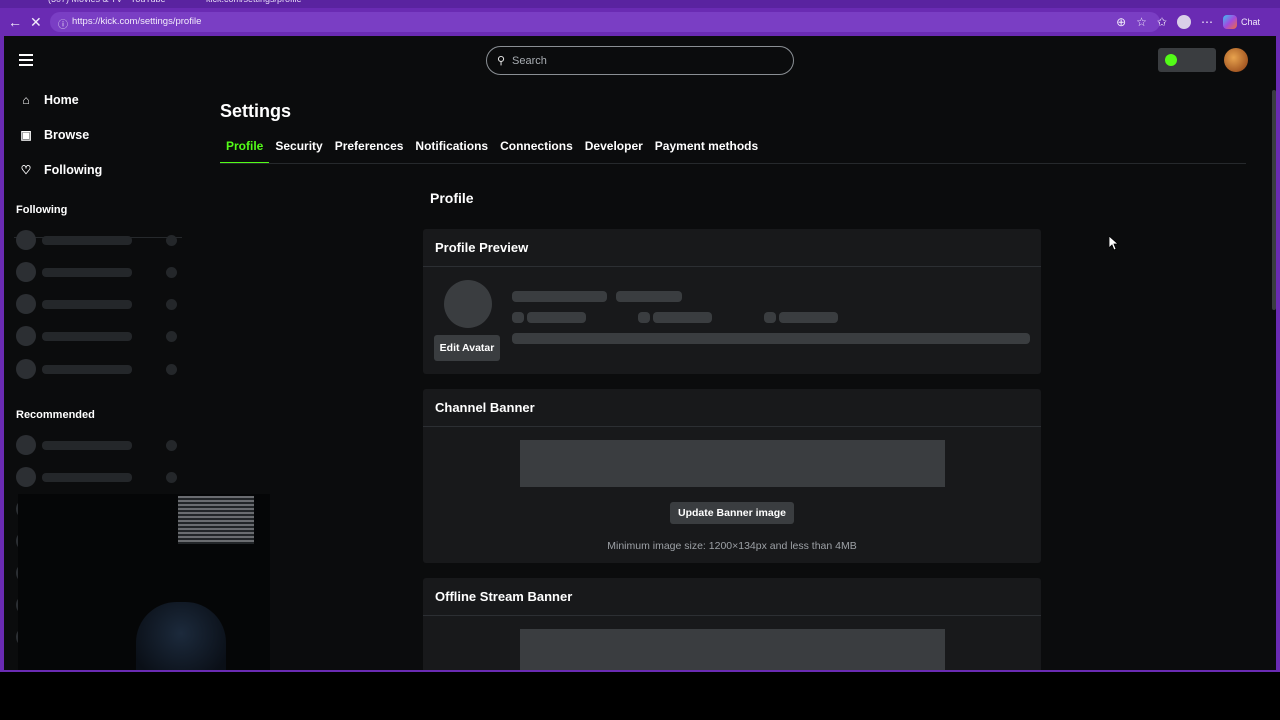 Image resolution: width=1280 pixels, height=720 pixels. Describe the element at coordinates (36, 22) in the screenshot. I see `stop-loading-icon: ✕` at that location.